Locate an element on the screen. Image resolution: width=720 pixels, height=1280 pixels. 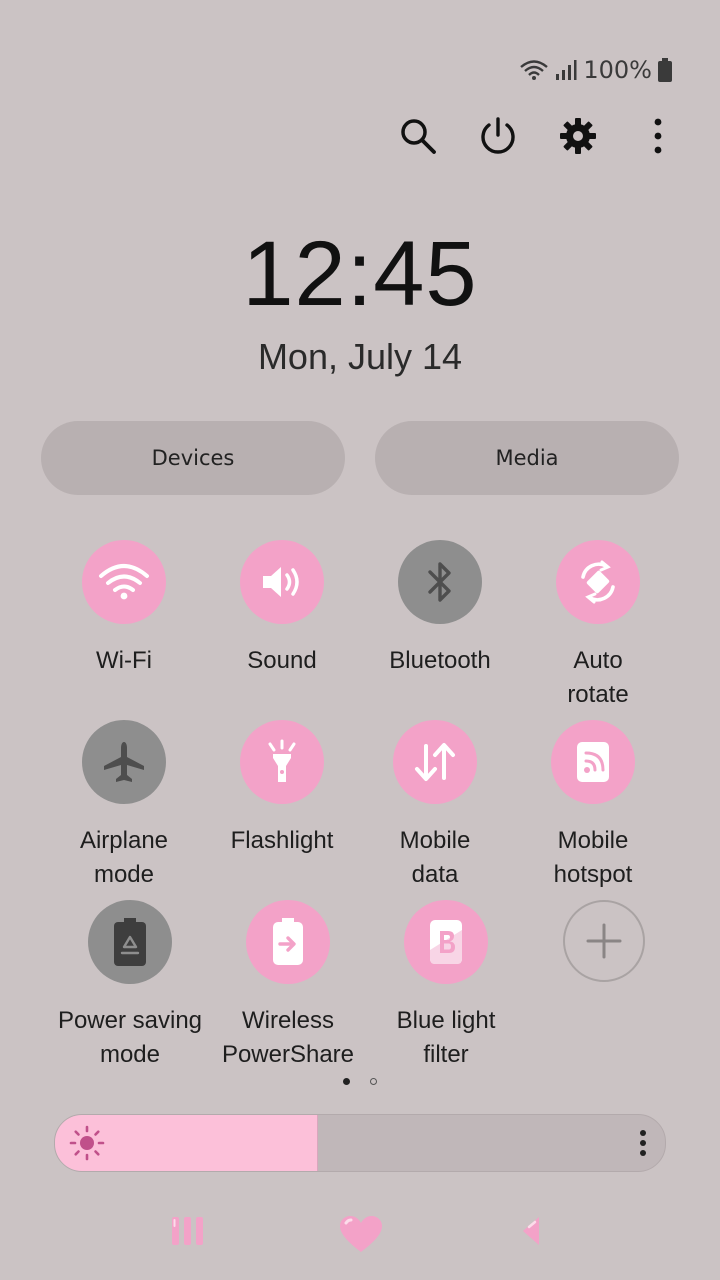
tile-label: Bluetooth is located at coordinates (440, 660).